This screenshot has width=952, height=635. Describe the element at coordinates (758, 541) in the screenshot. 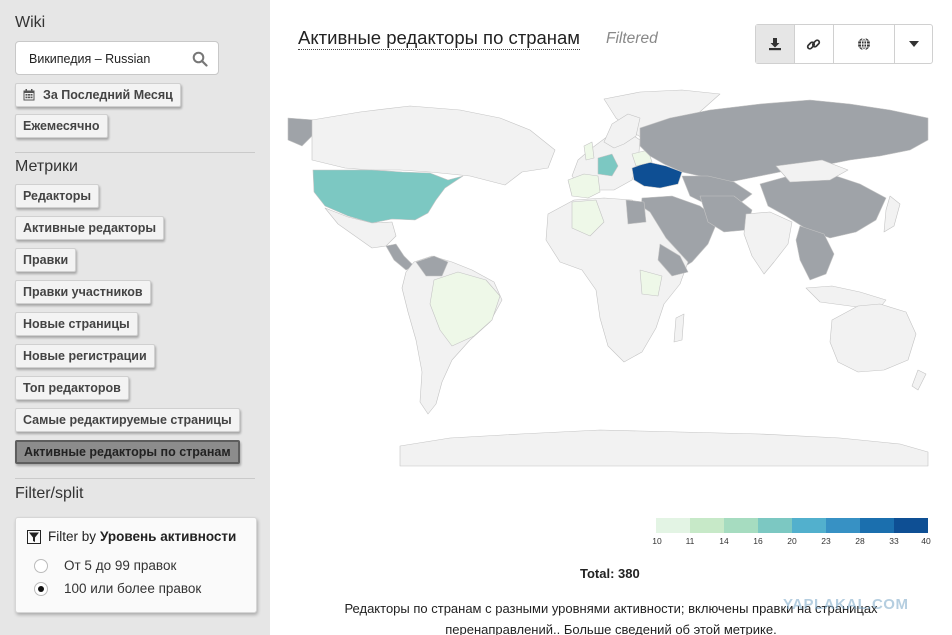

I see `legend-tick: 16` at that location.